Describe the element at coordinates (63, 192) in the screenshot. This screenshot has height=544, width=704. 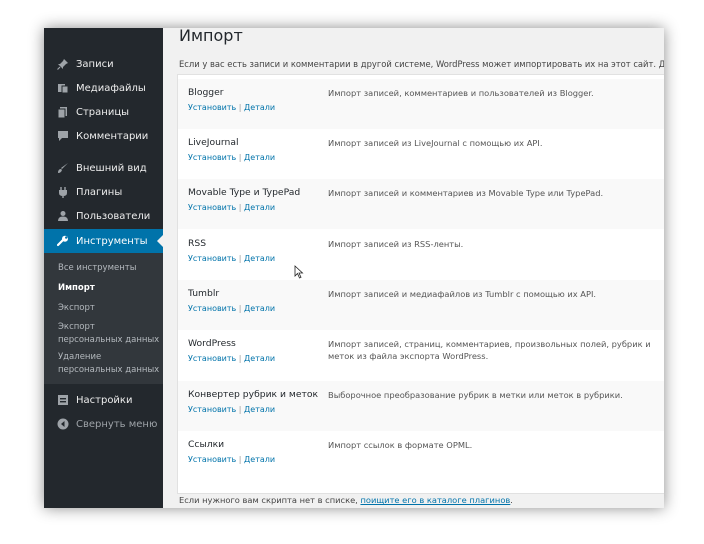
I see `plugins-icon` at that location.